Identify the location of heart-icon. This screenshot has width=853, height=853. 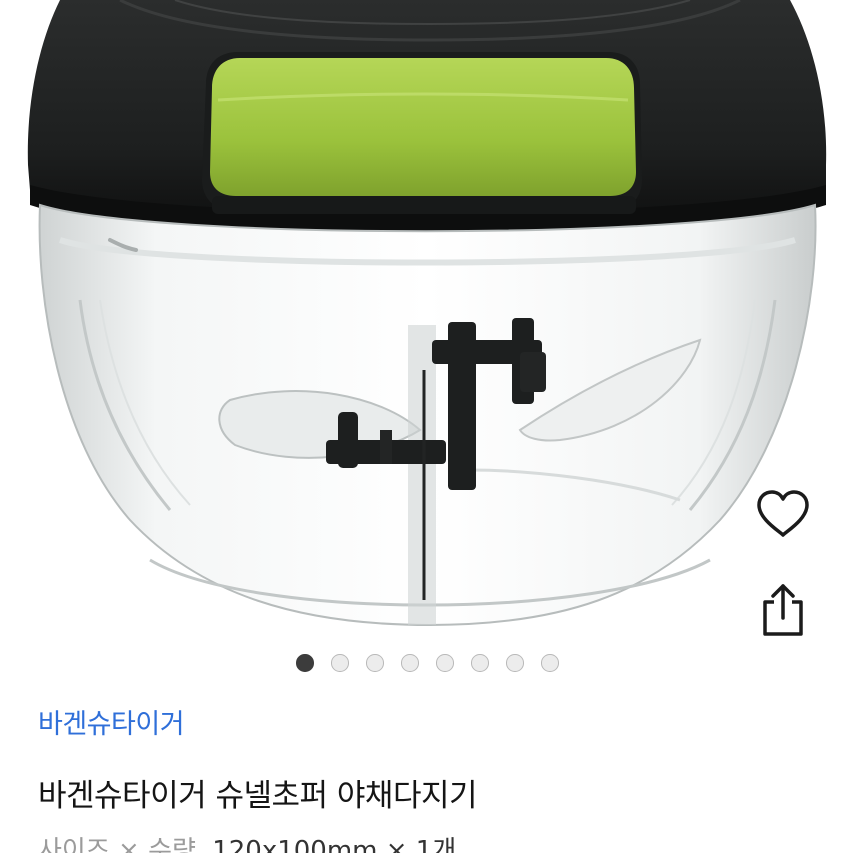
(783, 513).